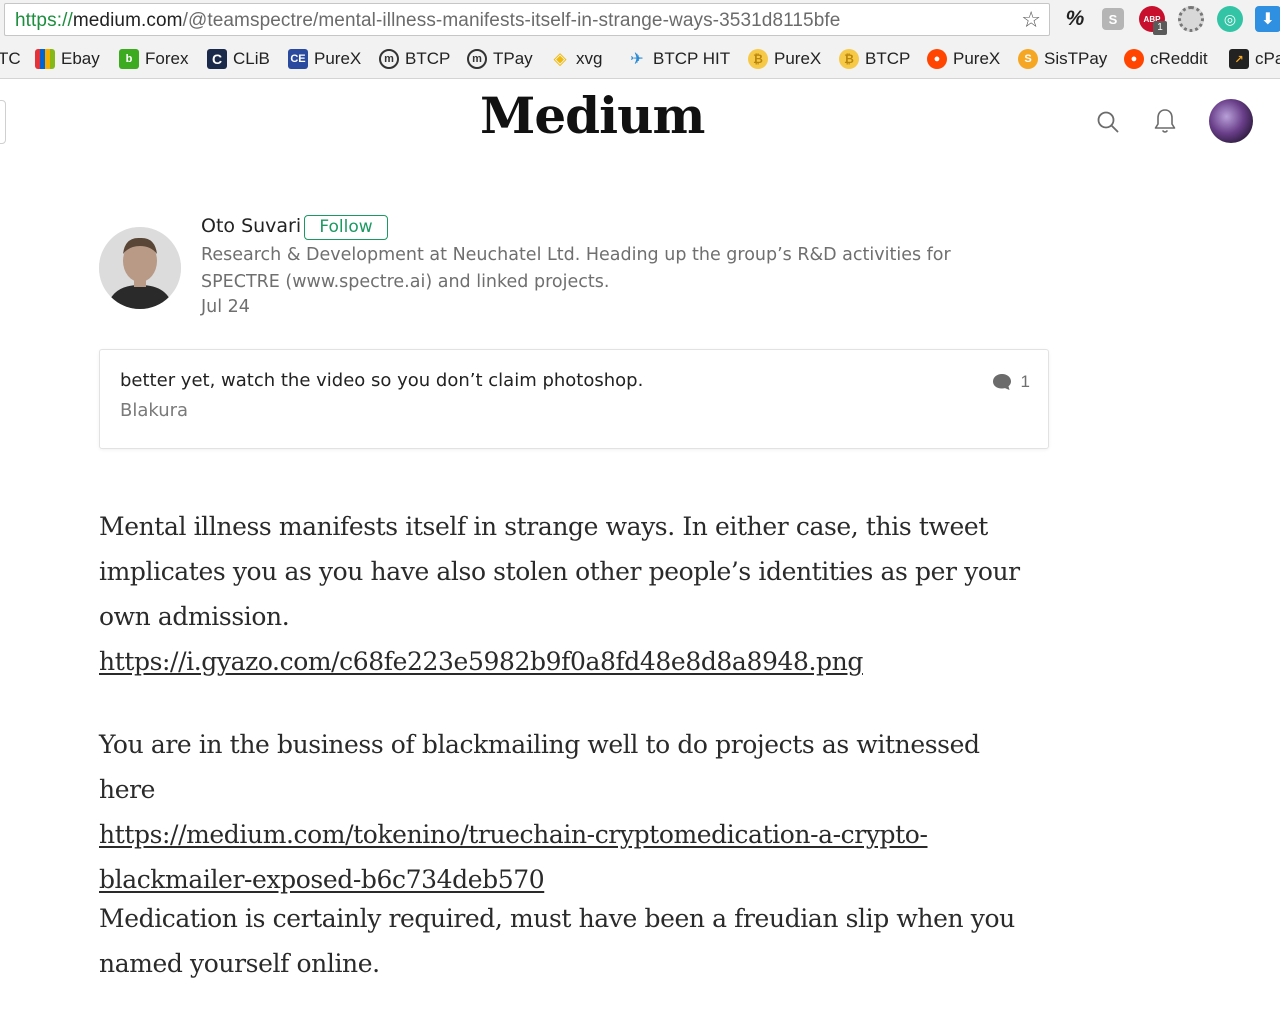  I want to click on bookmark-tpay: m TPay, so click(500, 59).